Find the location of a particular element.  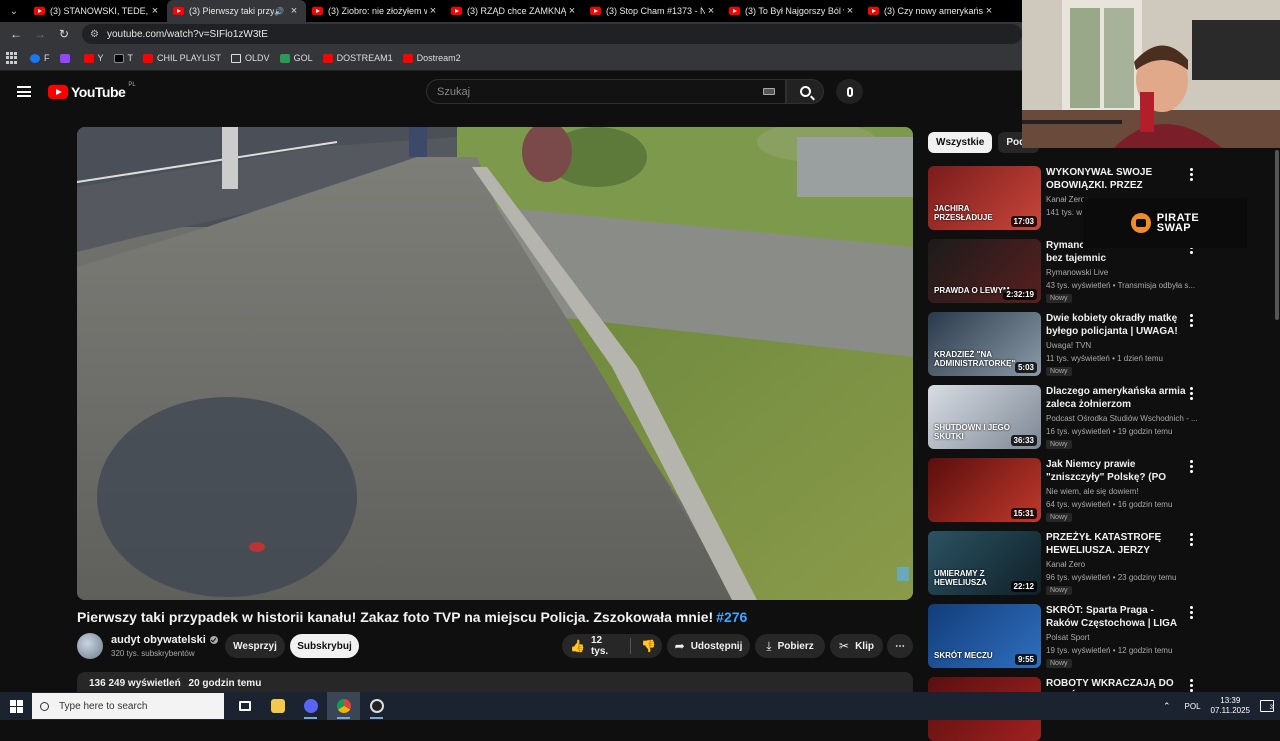

notification-center-icon: 3 is located at coordinates (1267, 706).